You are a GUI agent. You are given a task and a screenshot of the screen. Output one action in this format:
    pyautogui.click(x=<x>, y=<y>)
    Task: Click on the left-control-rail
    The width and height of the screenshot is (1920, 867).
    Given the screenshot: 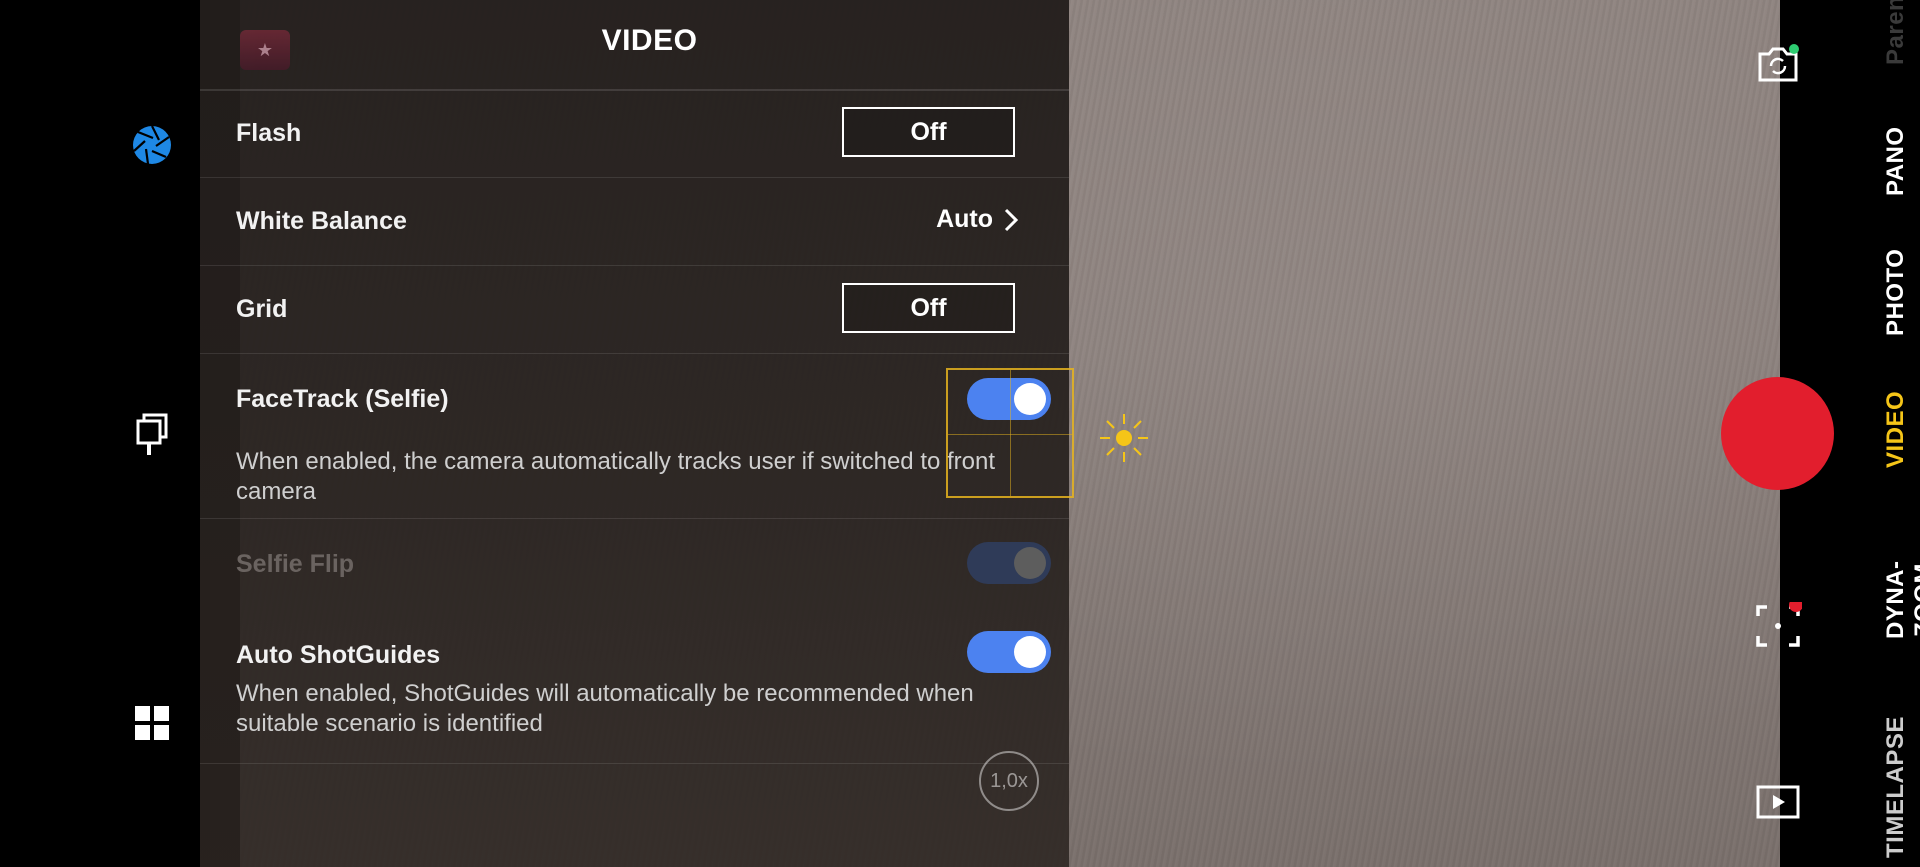 What is the action you would take?
    pyautogui.click(x=100, y=433)
    